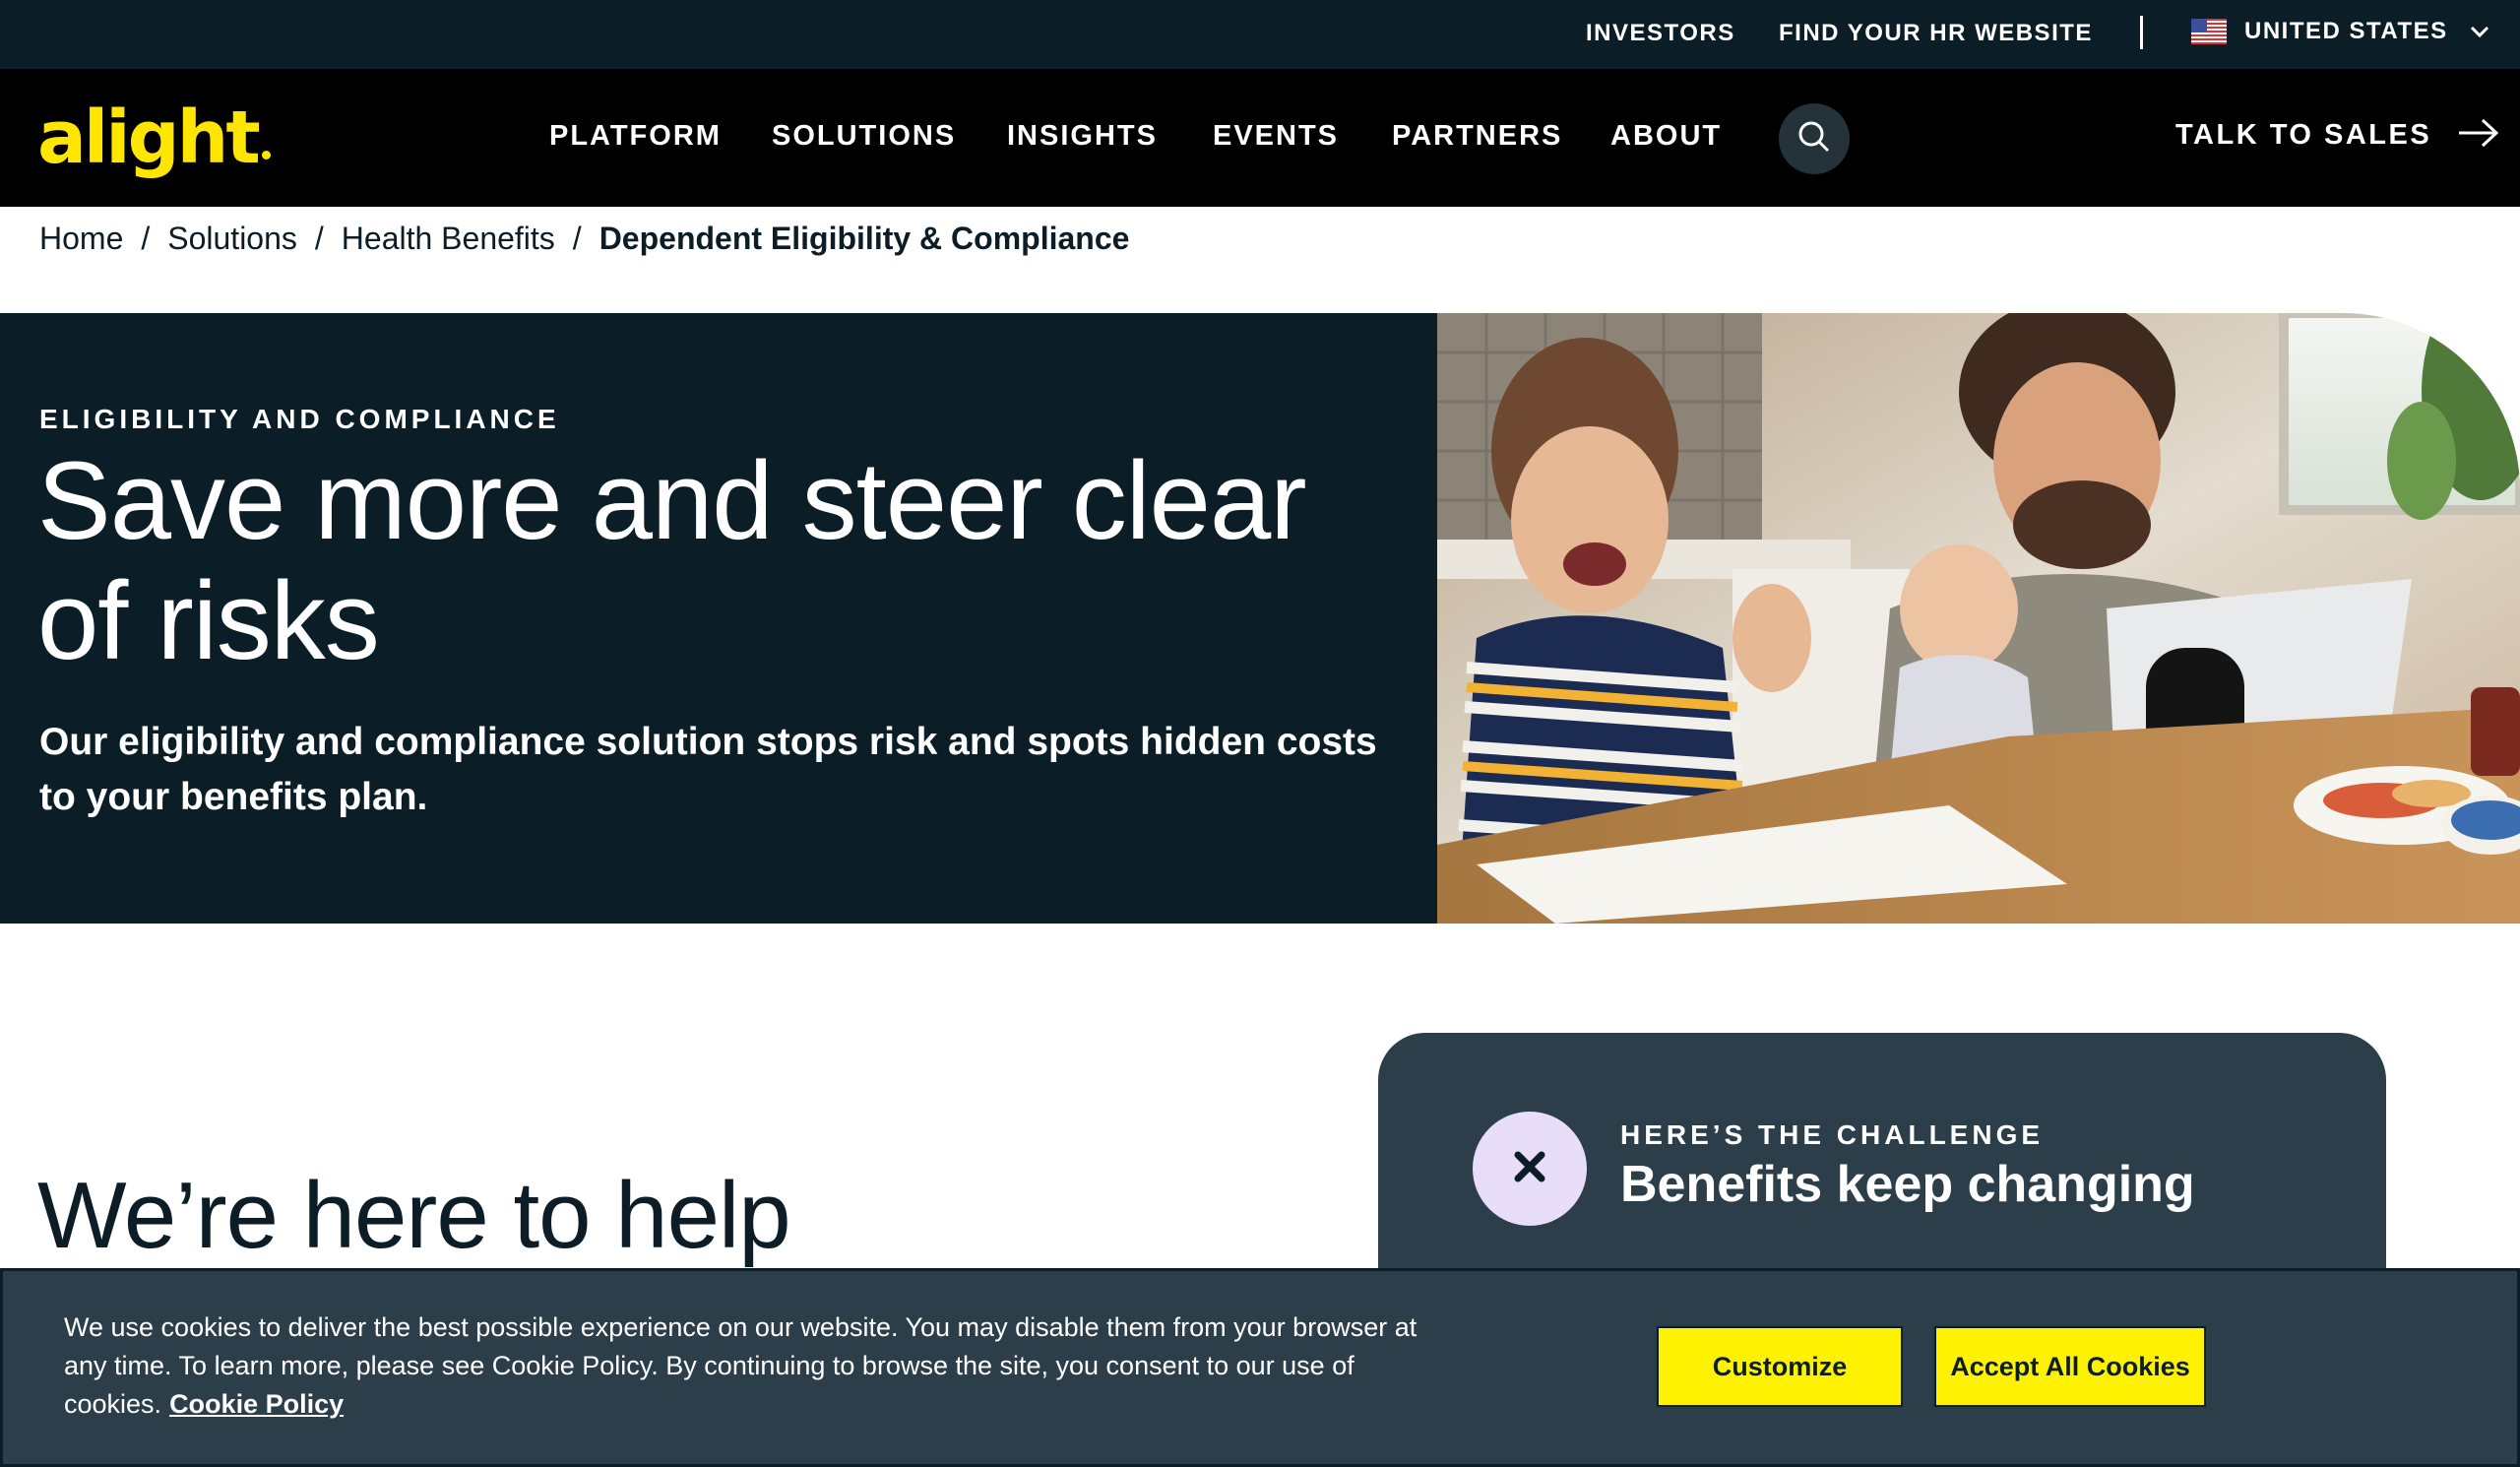 The width and height of the screenshot is (2520, 1467). What do you see at coordinates (2141, 32) in the screenshot?
I see `utility-divider` at bounding box center [2141, 32].